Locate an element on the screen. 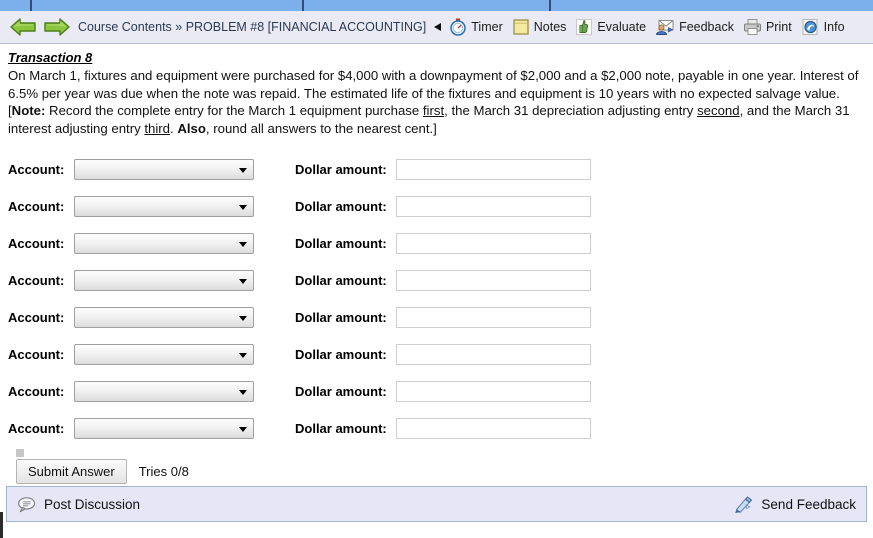  browser-tab-strip is located at coordinates (436, 5).